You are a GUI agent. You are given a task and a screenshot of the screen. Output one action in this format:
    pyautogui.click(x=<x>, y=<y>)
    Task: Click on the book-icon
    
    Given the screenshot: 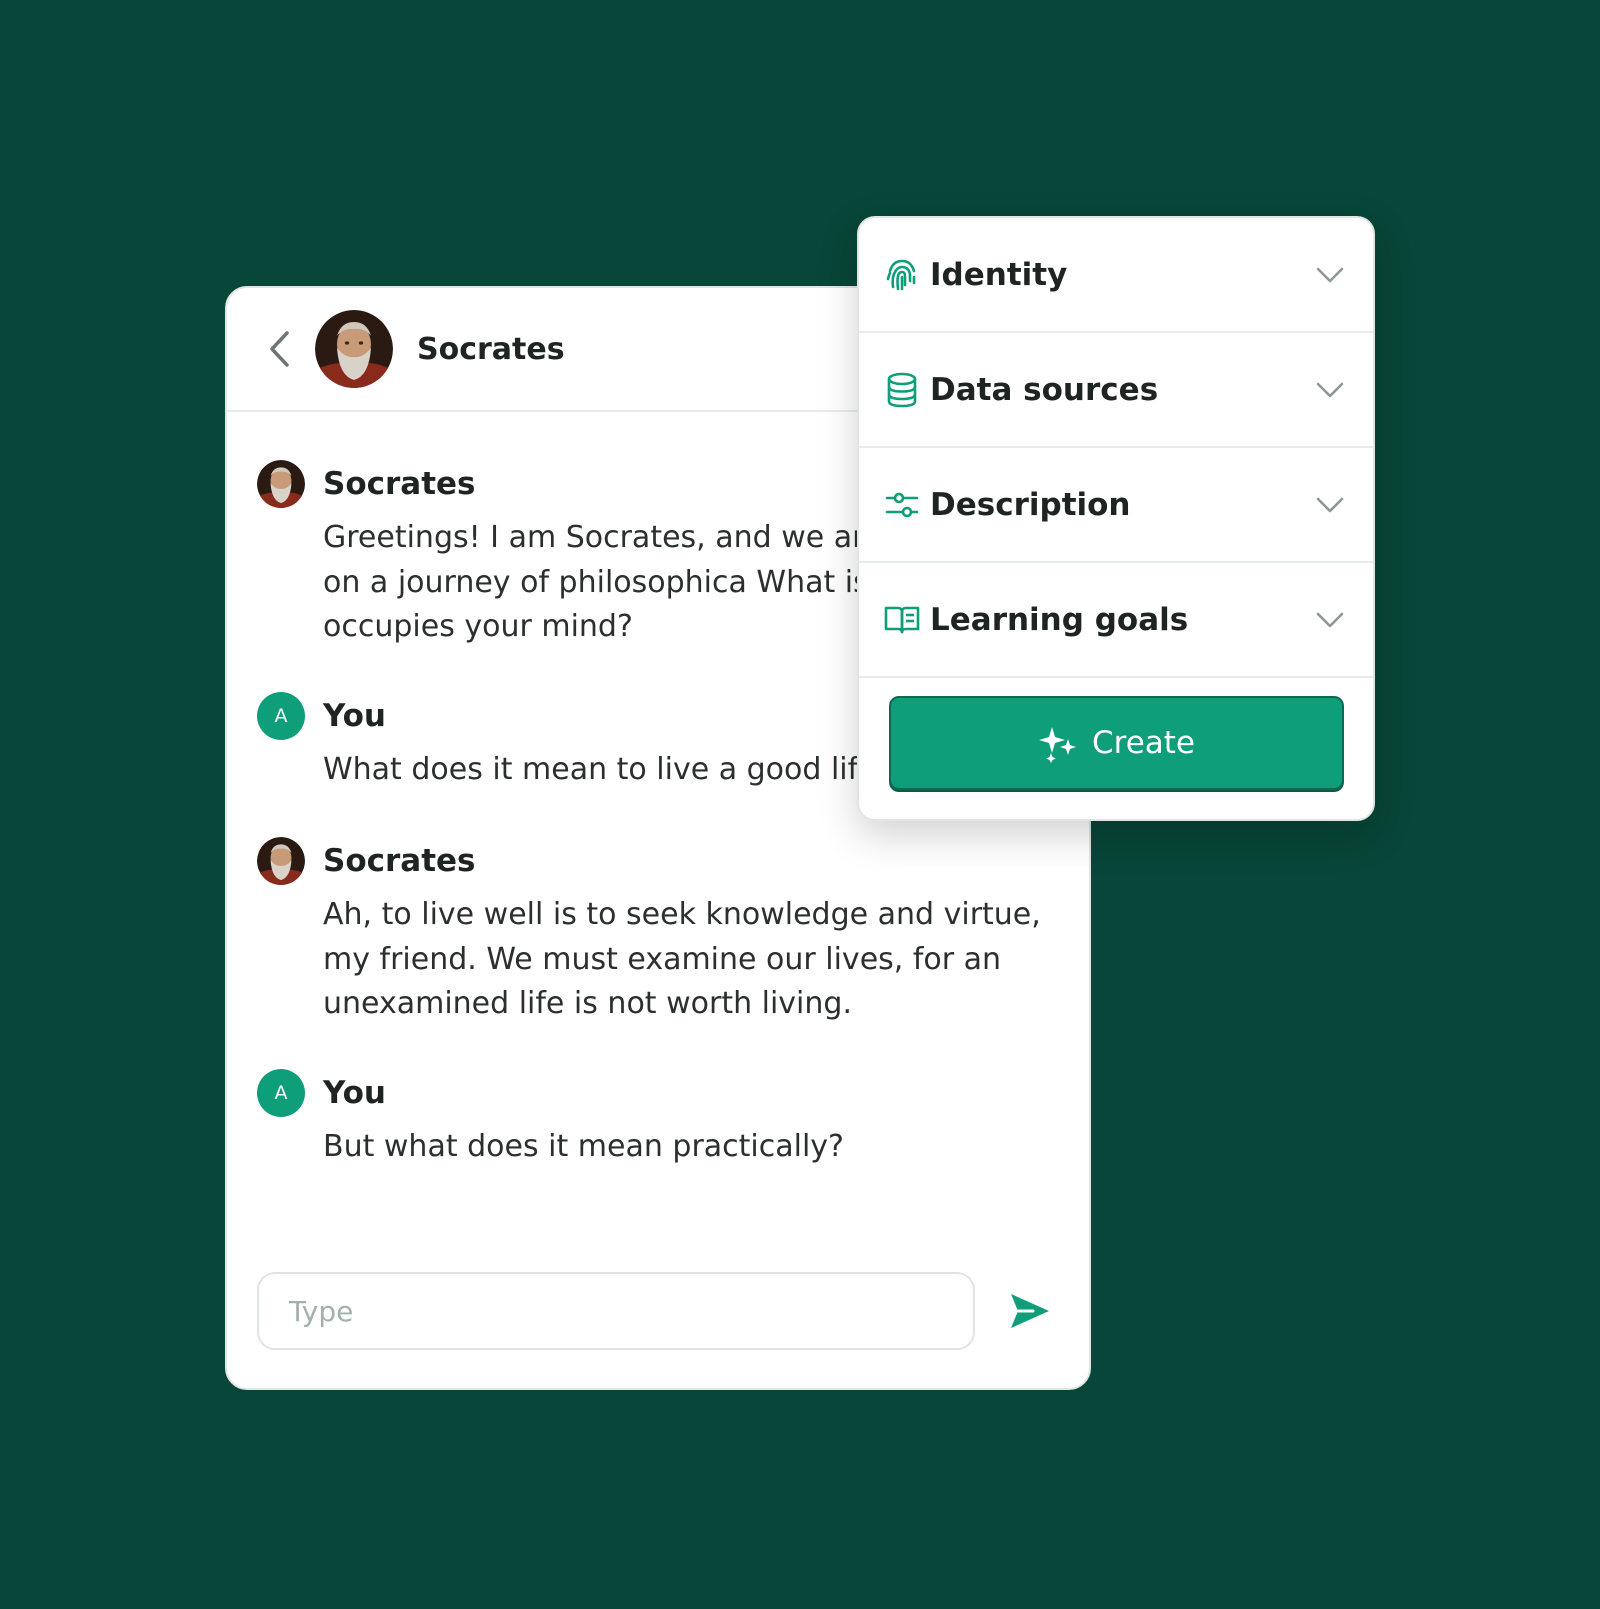 What is the action you would take?
    pyautogui.click(x=902, y=620)
    